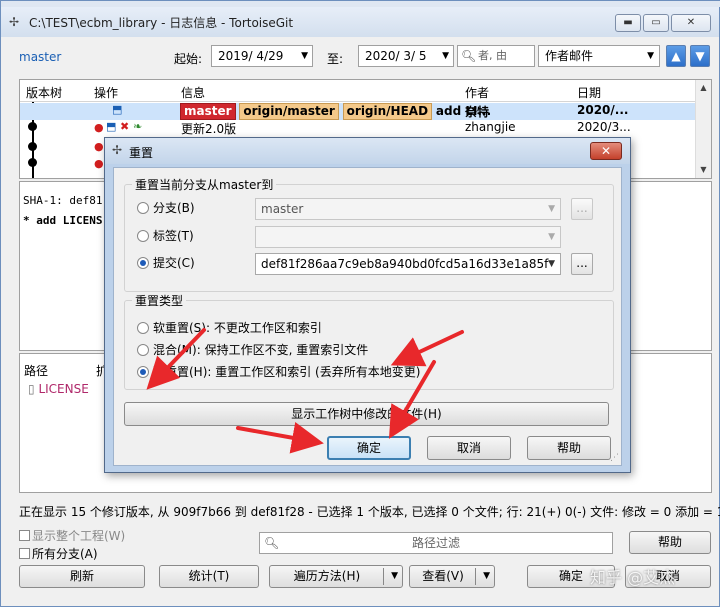 The width and height of the screenshot is (720, 607). Describe the element at coordinates (174, 208) in the screenshot. I see `branch-radio-label: 分支(B)` at that location.